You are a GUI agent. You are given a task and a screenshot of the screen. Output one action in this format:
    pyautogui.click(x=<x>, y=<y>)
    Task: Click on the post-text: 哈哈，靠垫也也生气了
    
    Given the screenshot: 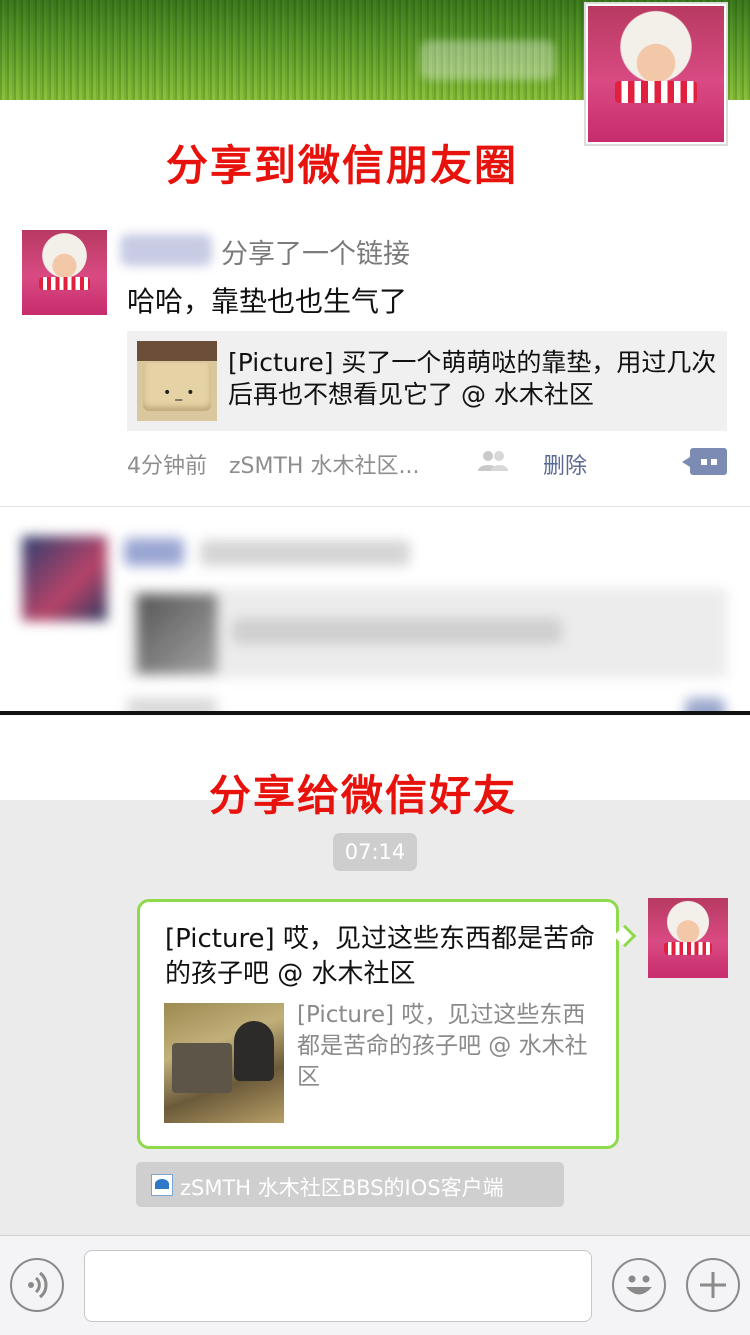 What is the action you would take?
    pyautogui.click(x=267, y=301)
    